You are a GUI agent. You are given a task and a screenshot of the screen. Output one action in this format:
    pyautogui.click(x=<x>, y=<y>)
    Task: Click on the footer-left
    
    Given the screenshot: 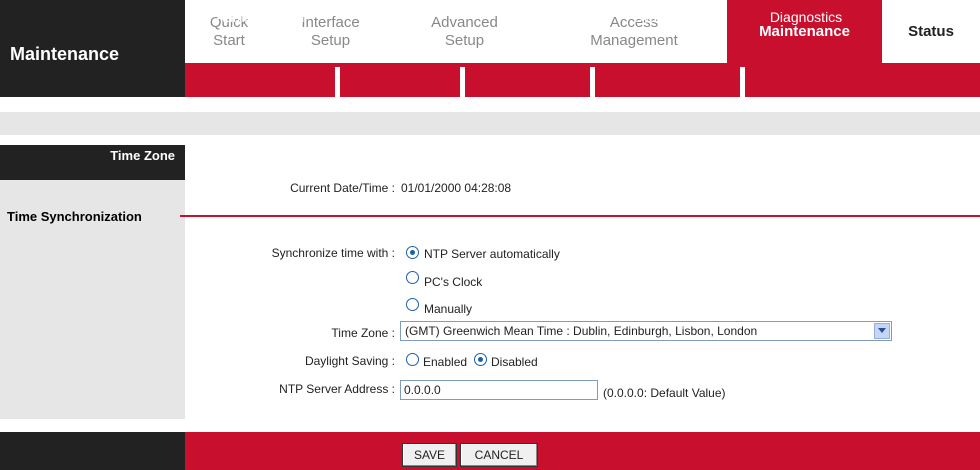 What is the action you would take?
    pyautogui.click(x=92, y=451)
    